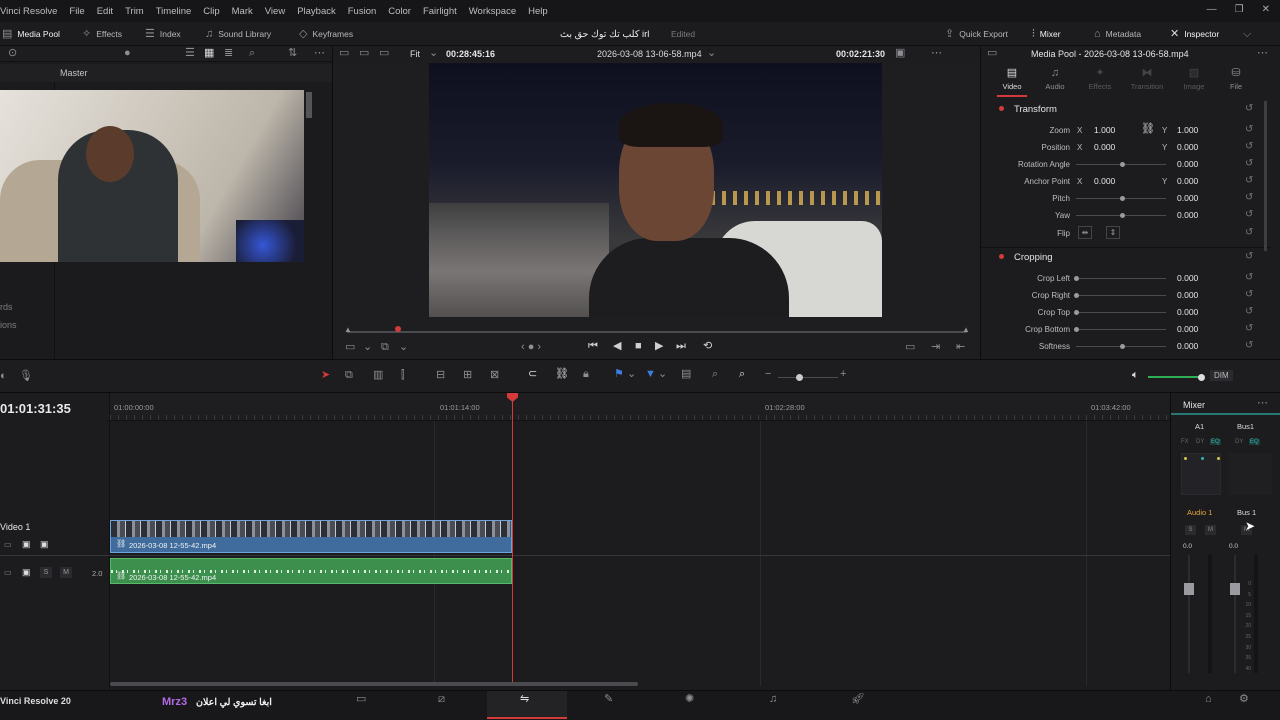  Describe the element at coordinates (1187, 198) in the screenshot. I see `pitch-field: 0.000` at that location.